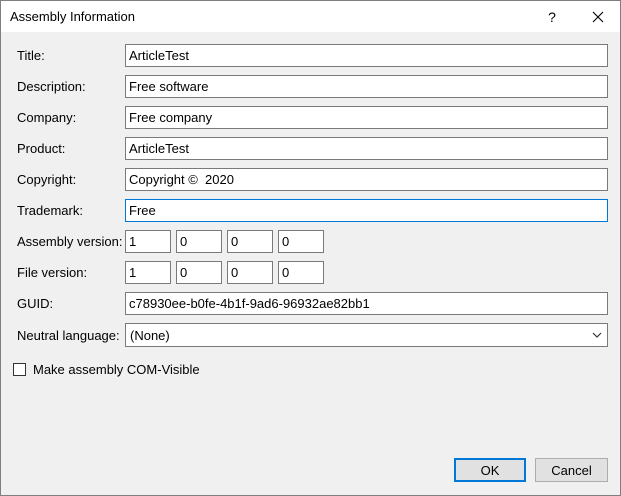 The image size is (621, 496). Describe the element at coordinates (150, 335) in the screenshot. I see `neutral-language-value: (None)` at that location.